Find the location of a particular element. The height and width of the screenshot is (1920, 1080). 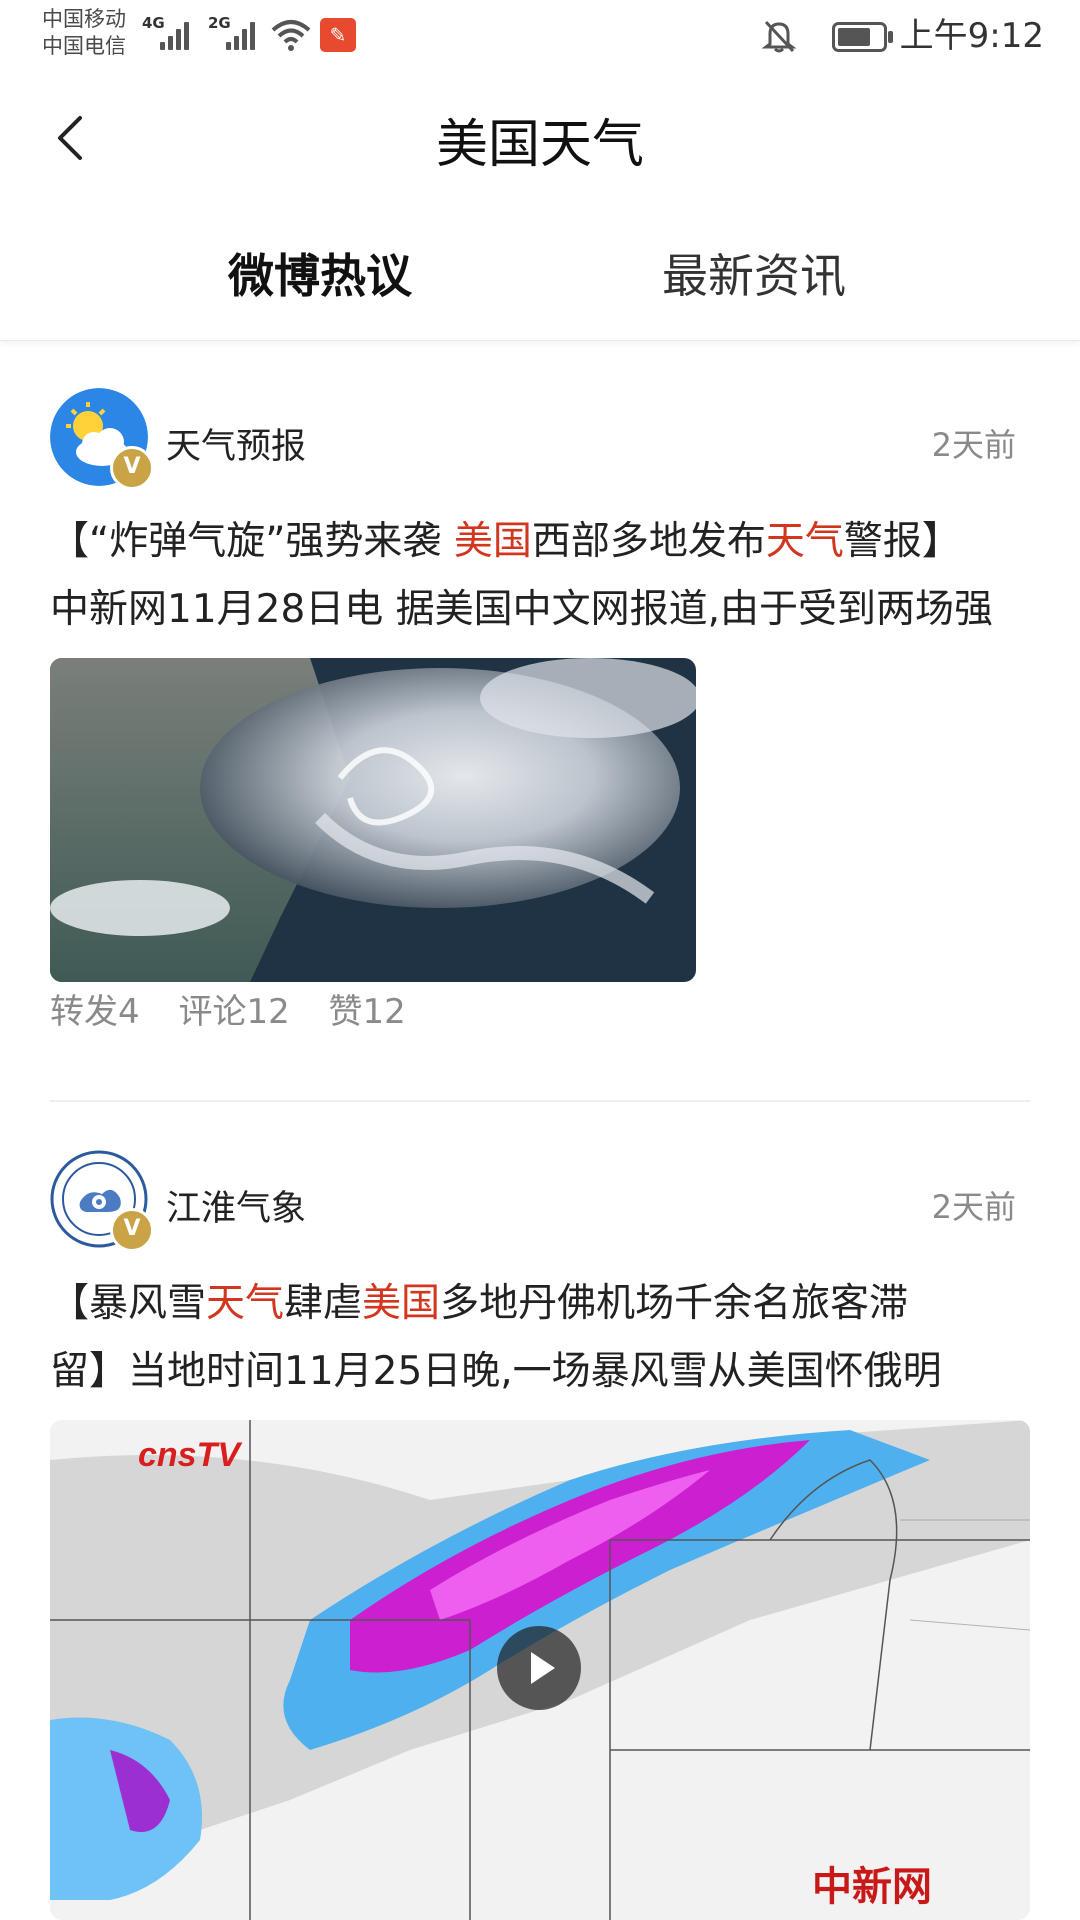

post-actions: 转发4 评论12 赞12 is located at coordinates (242, 1008).